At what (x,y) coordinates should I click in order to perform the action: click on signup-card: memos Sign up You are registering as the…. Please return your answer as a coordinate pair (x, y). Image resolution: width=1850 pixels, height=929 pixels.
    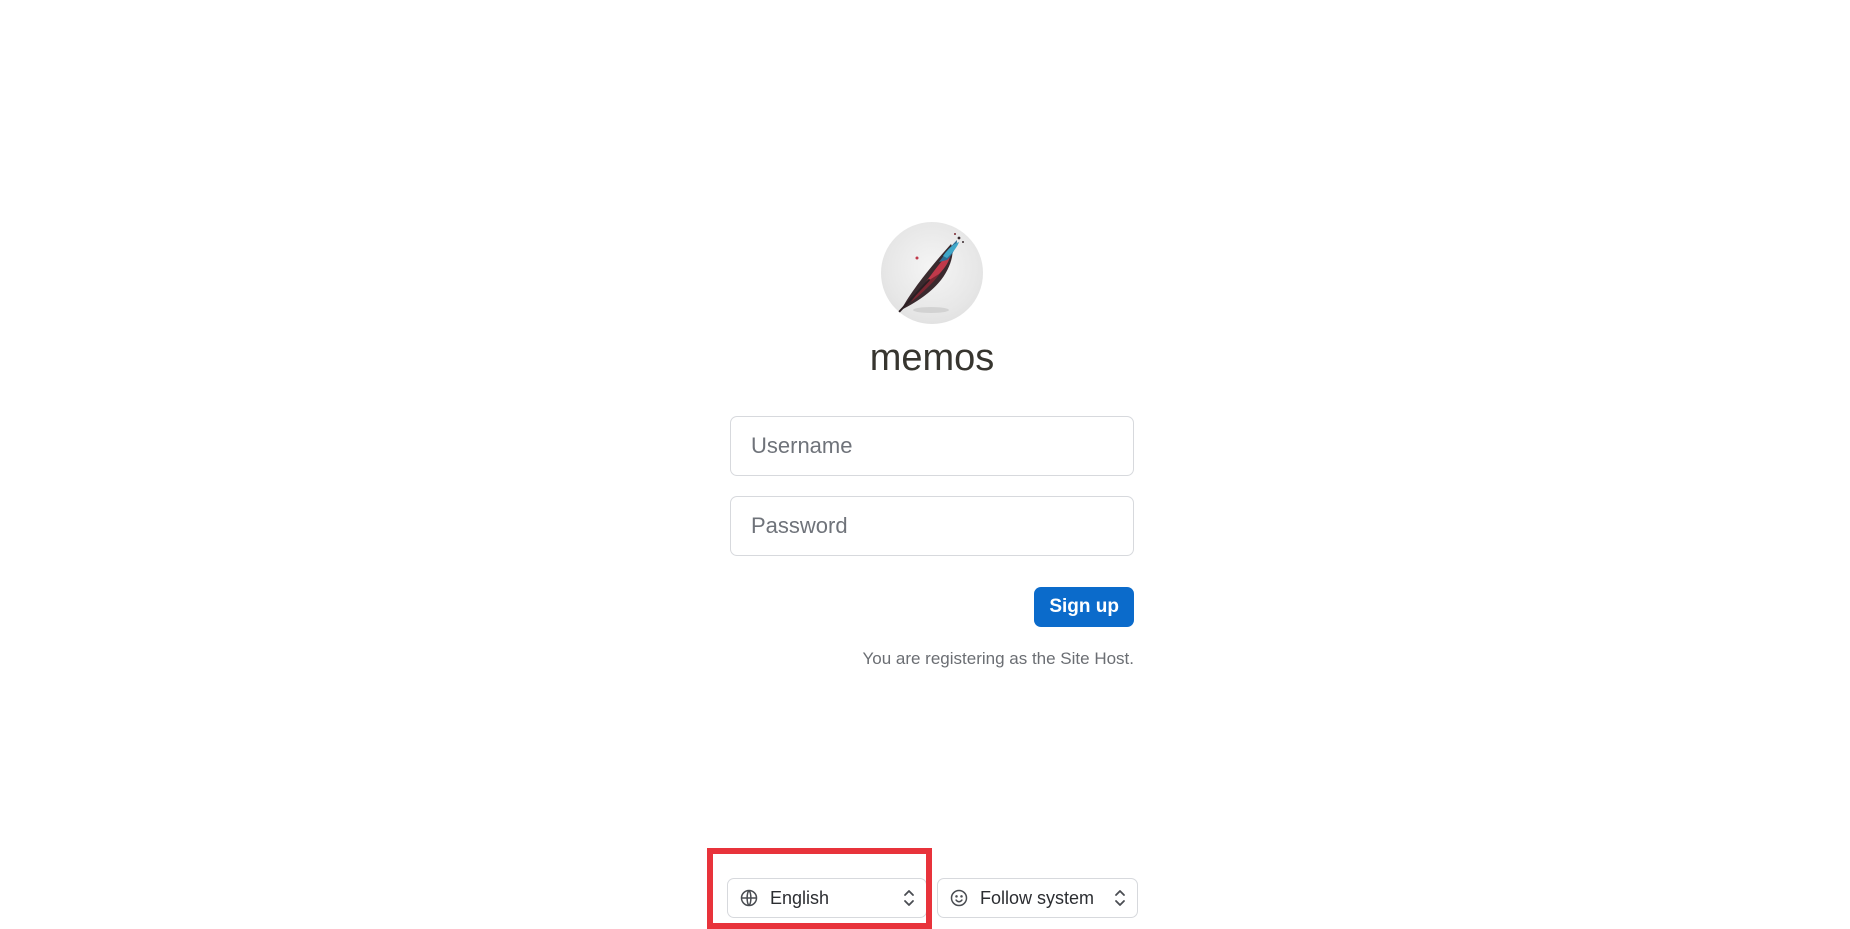
    Looking at the image, I should click on (932, 445).